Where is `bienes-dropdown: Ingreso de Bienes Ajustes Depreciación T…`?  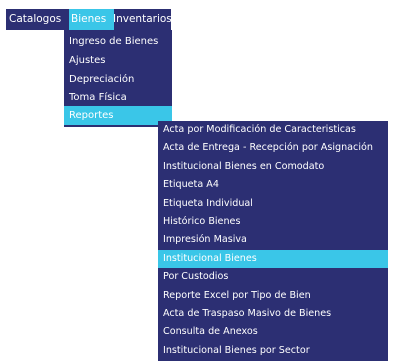
bienes-dropdown: Ingreso de Bienes Ajustes Depreciación T… is located at coordinates (118, 78).